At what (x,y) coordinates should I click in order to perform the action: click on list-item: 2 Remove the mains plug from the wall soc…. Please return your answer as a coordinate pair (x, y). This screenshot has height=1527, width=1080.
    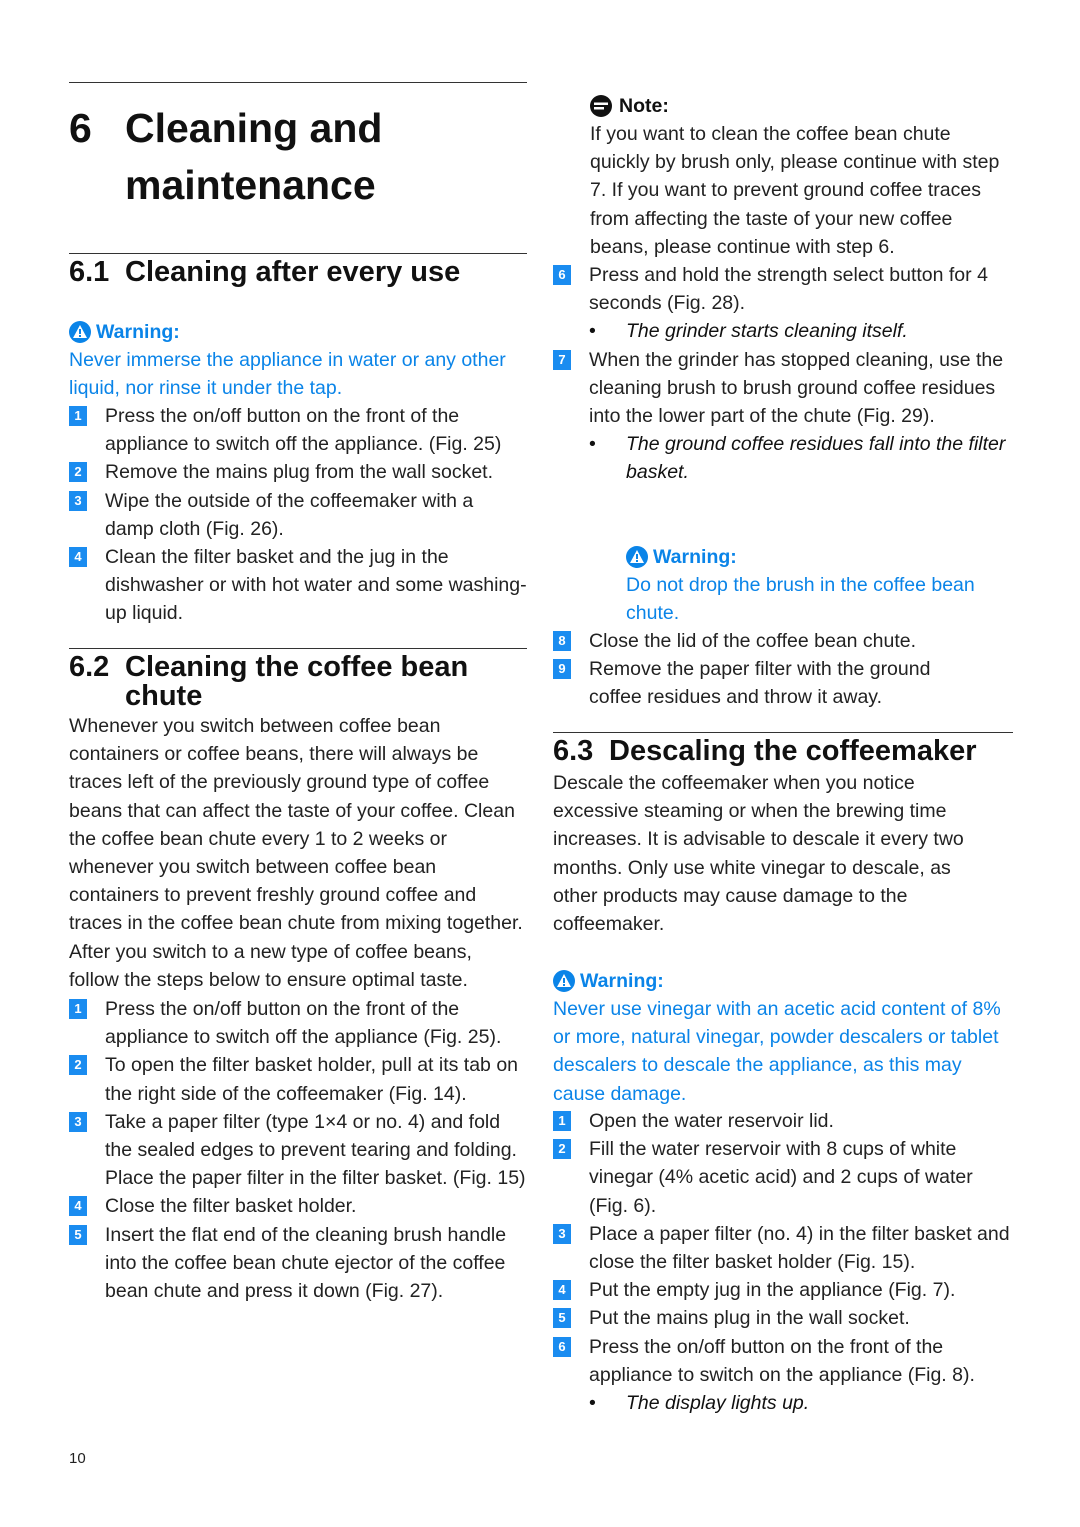
    Looking at the image, I should click on (298, 472).